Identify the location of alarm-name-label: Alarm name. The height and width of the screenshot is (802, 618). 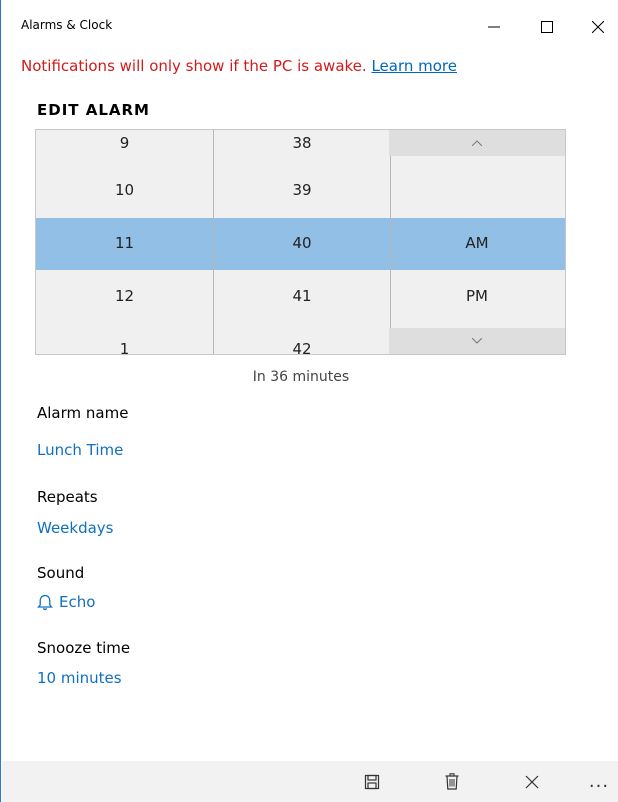
(83, 413).